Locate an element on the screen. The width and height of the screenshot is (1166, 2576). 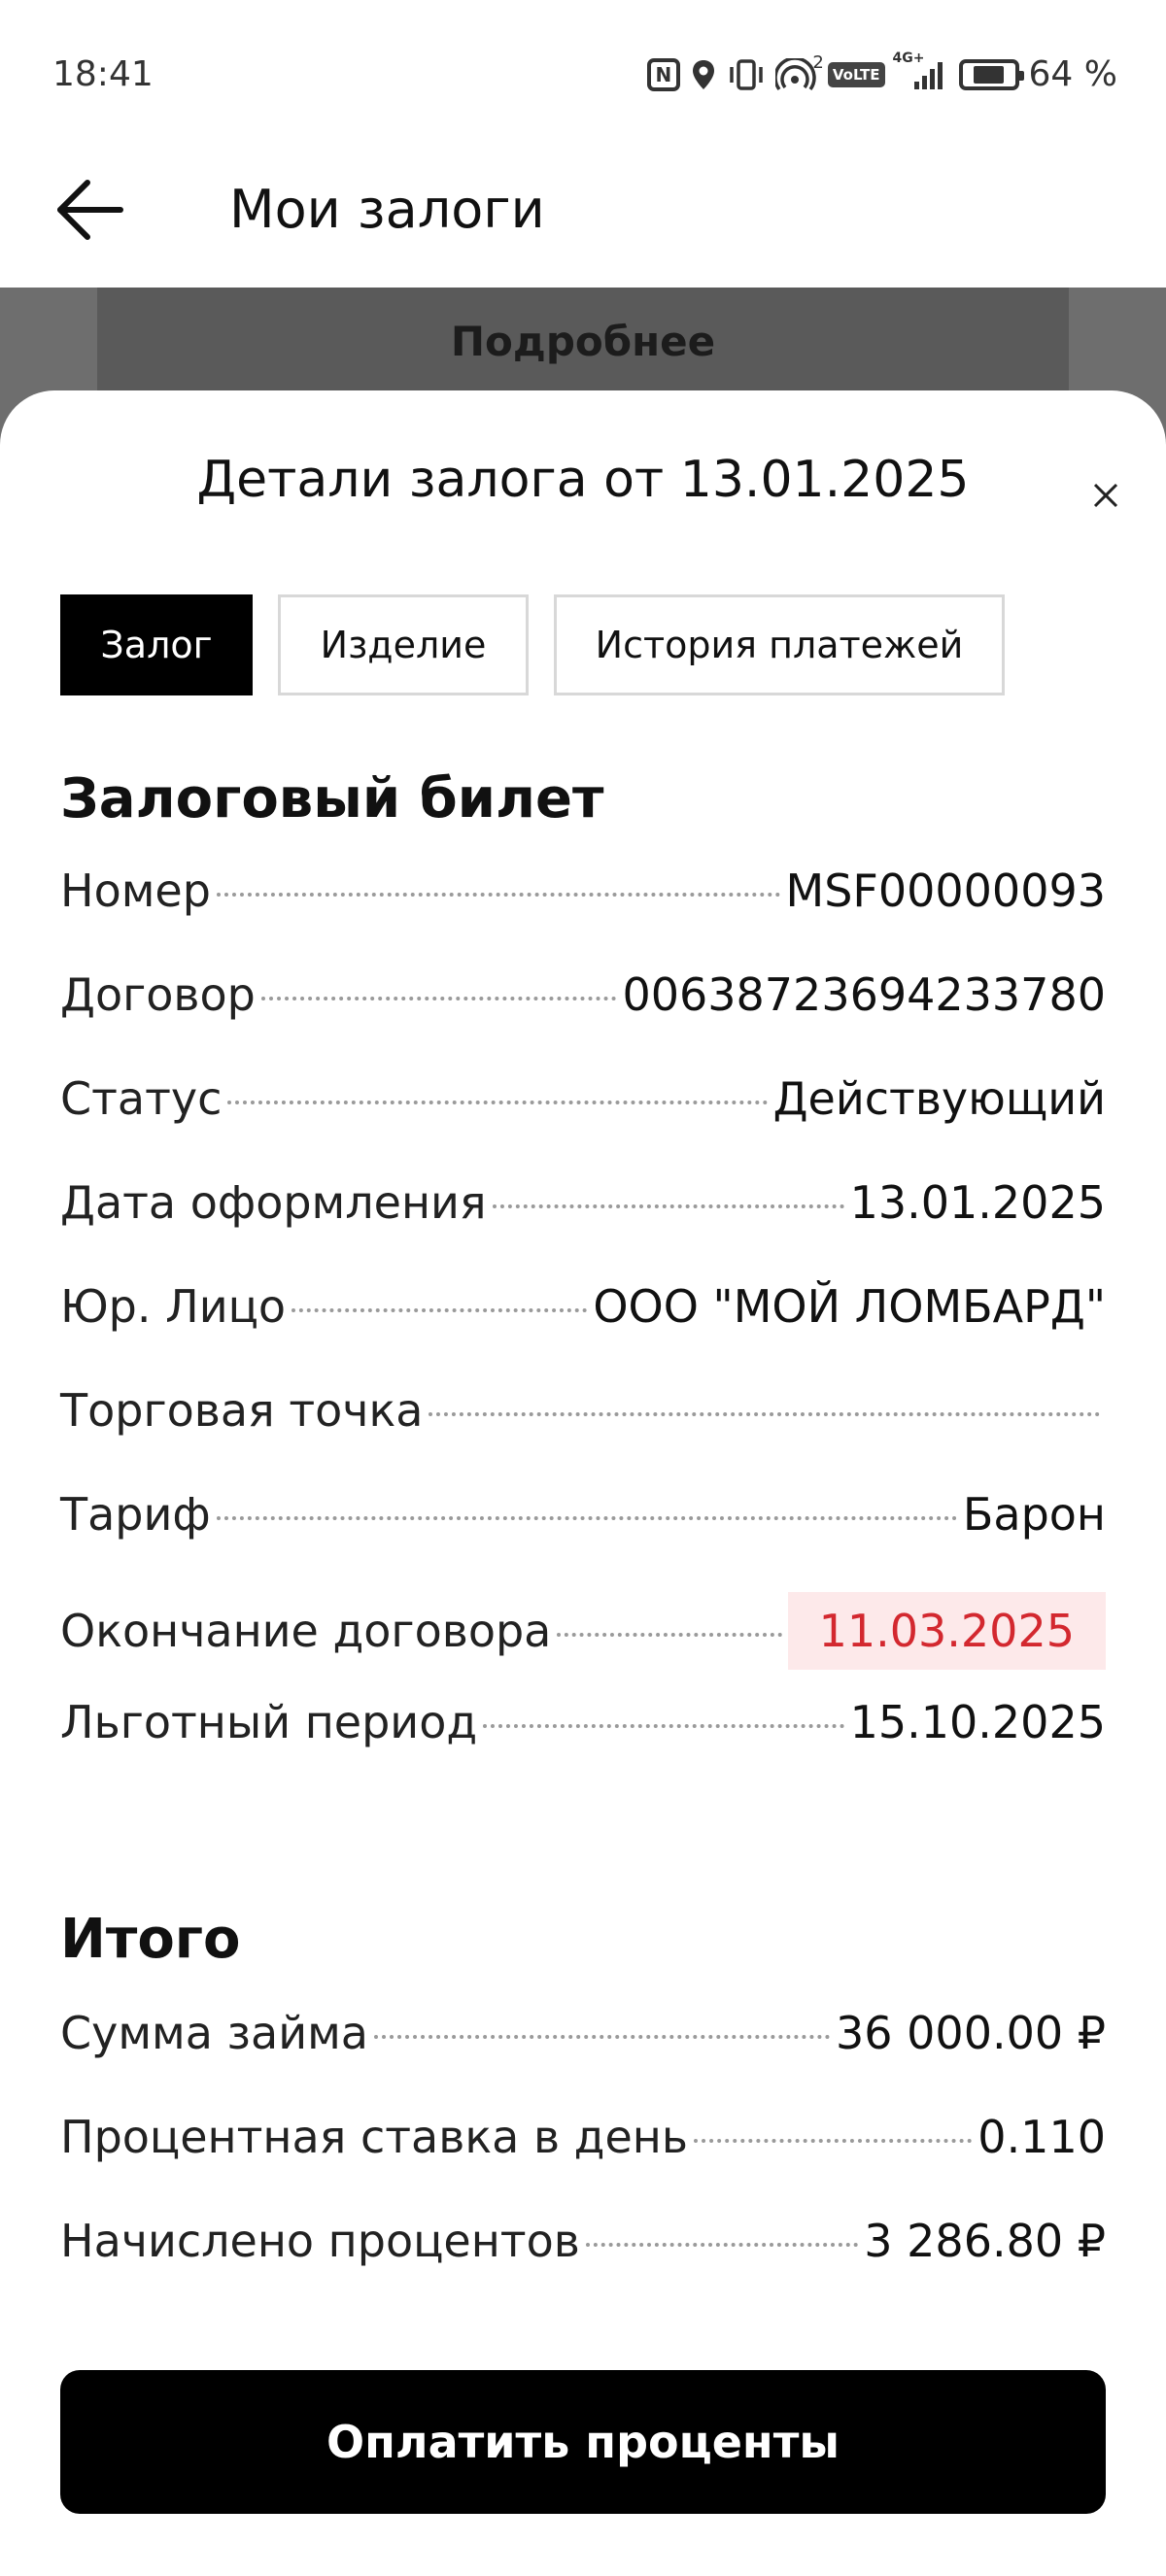
arrow-left-icon is located at coordinates (90, 210).